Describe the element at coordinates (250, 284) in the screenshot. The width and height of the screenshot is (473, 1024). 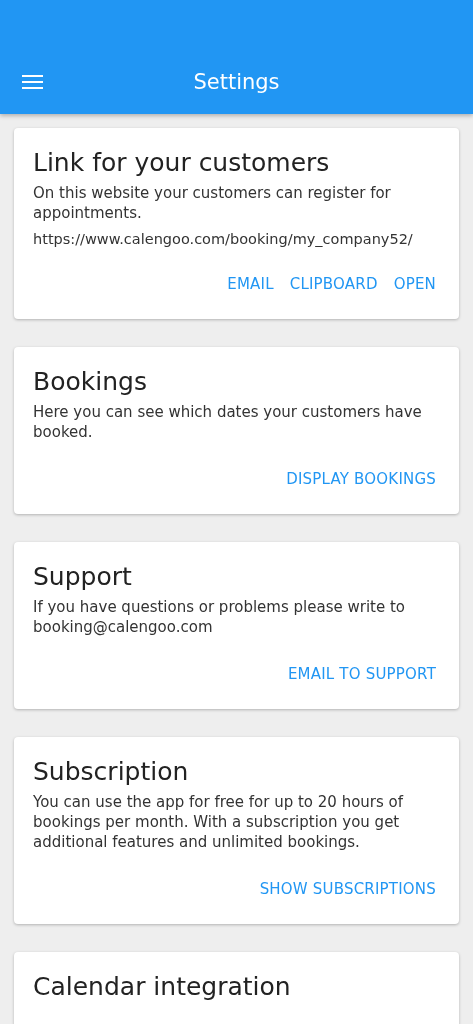
I see `card-action-button: EMAIL` at that location.